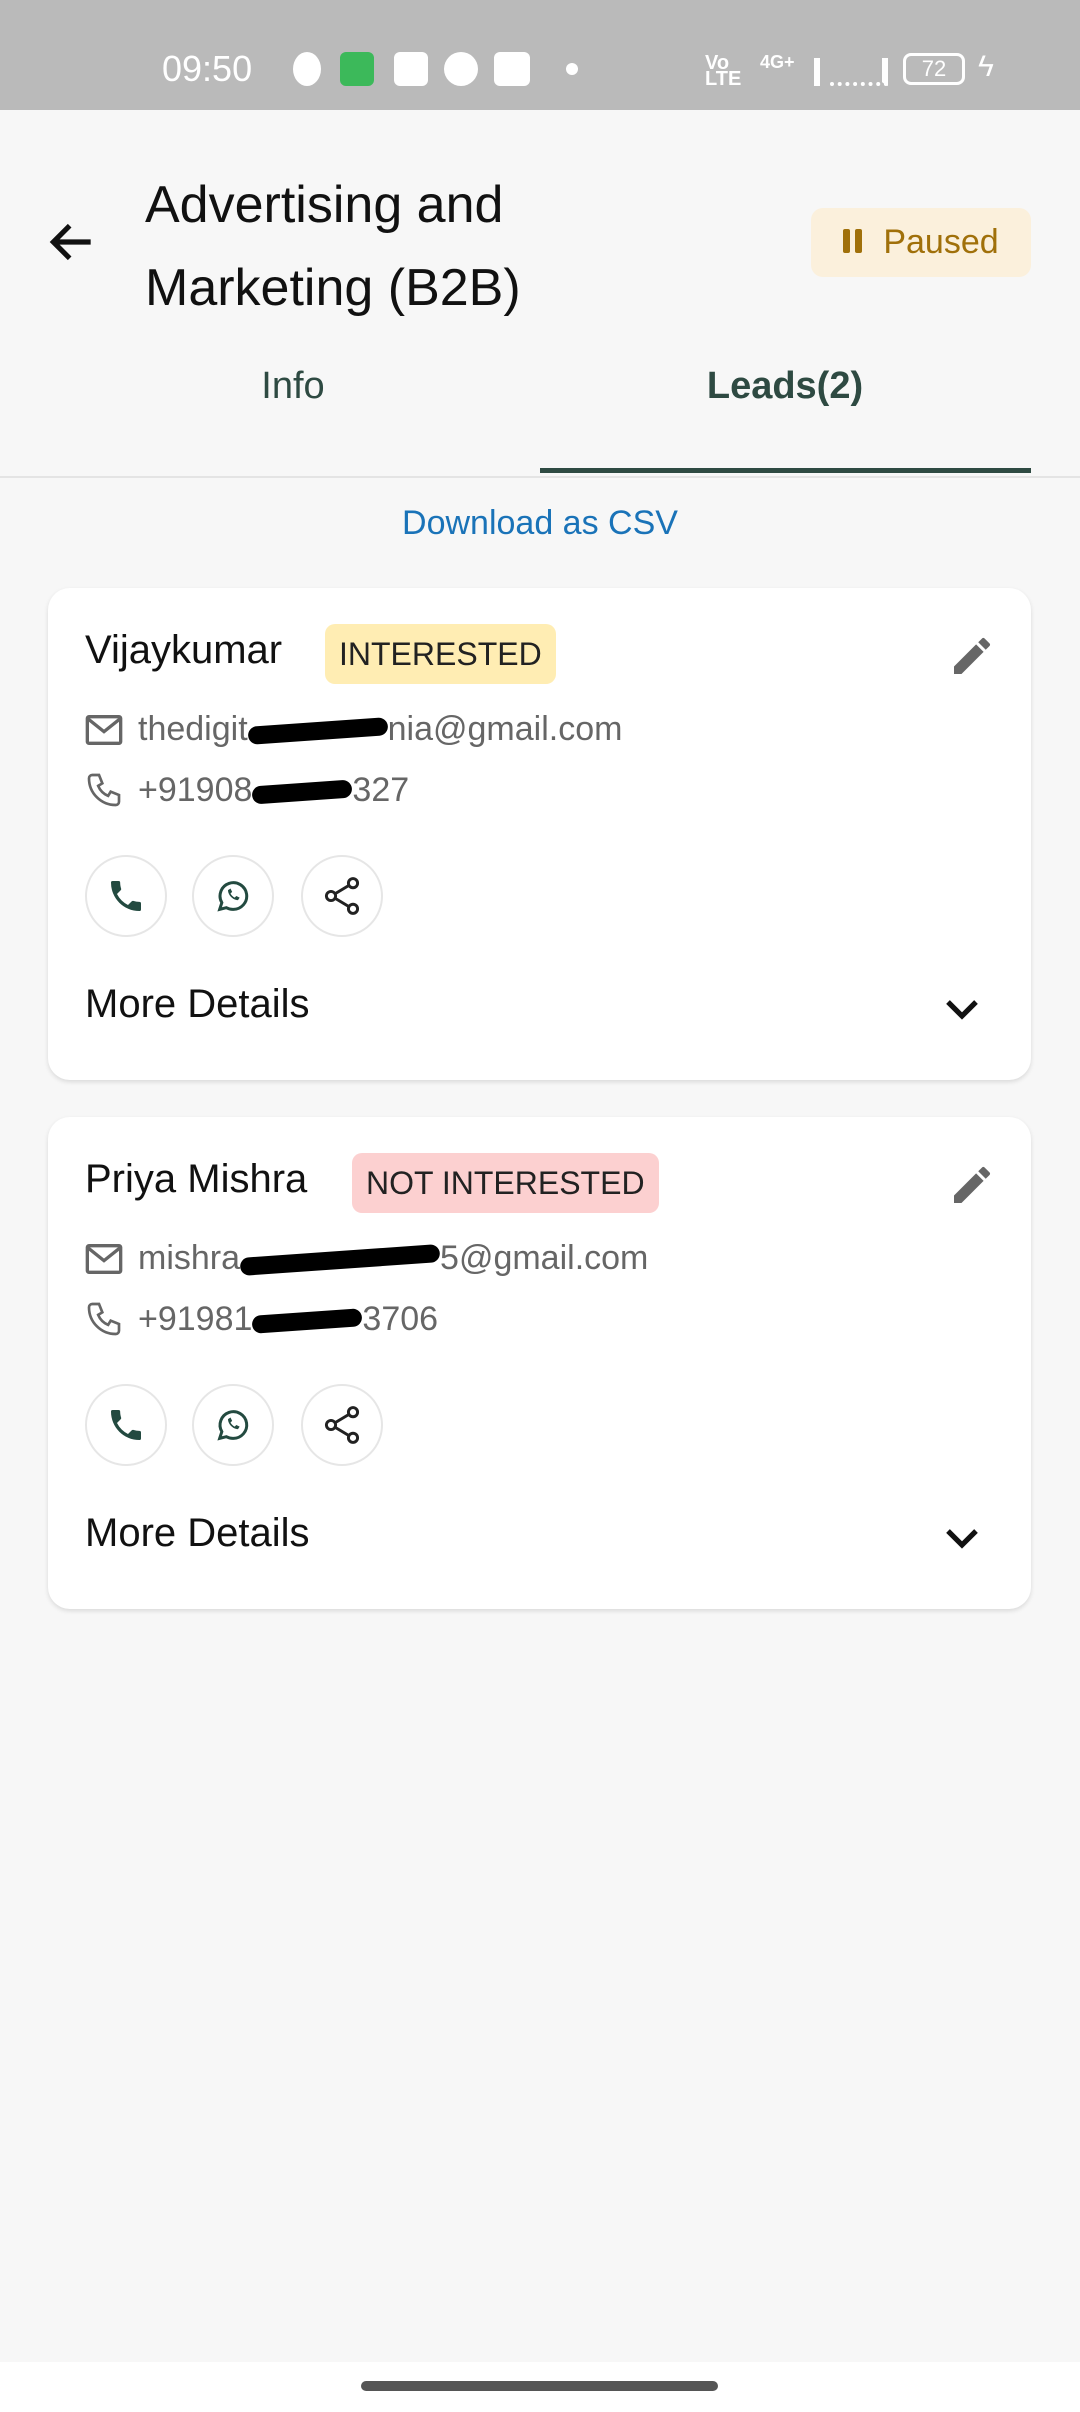  Describe the element at coordinates (505, 1183) in the screenshot. I see `lead-status-badge: NOT INTERESTED` at that location.